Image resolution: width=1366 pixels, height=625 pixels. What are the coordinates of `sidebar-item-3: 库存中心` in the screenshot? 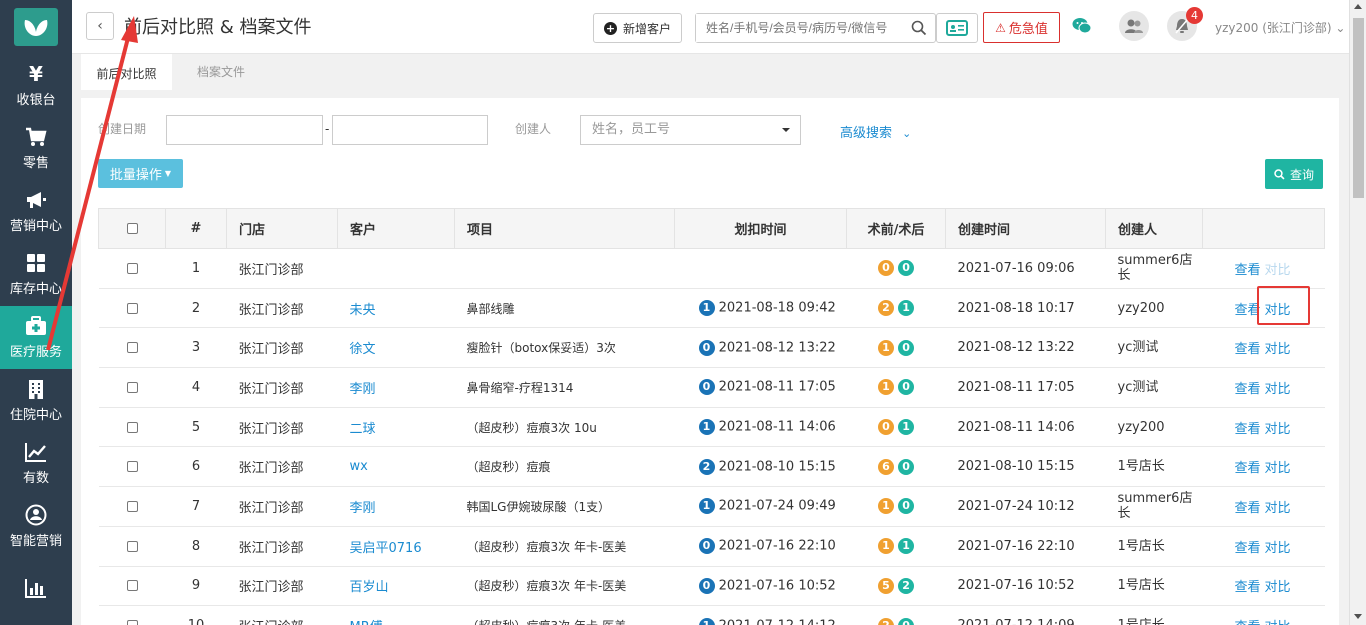 It's located at (36, 274).